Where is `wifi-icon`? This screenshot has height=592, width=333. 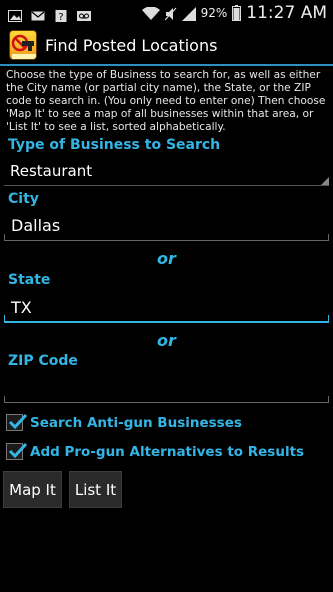 wifi-icon is located at coordinates (150, 12).